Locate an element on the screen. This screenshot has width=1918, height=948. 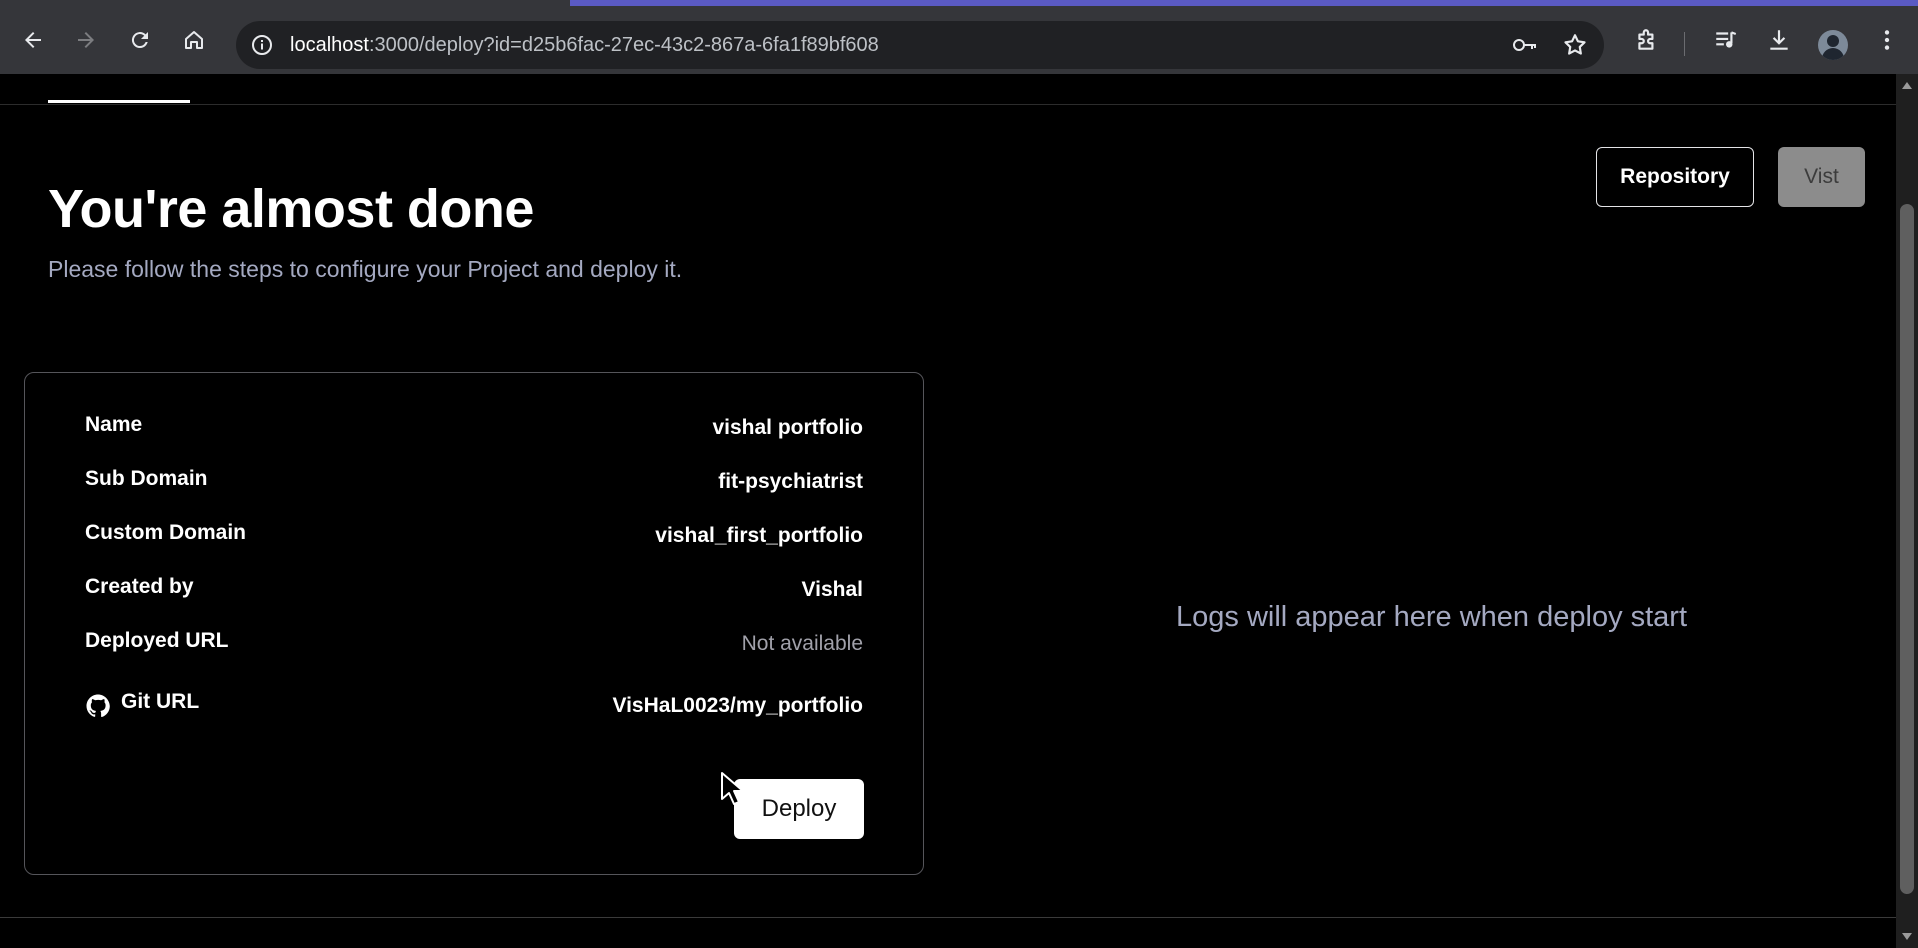
visit-button: Vist is located at coordinates (1821, 177).